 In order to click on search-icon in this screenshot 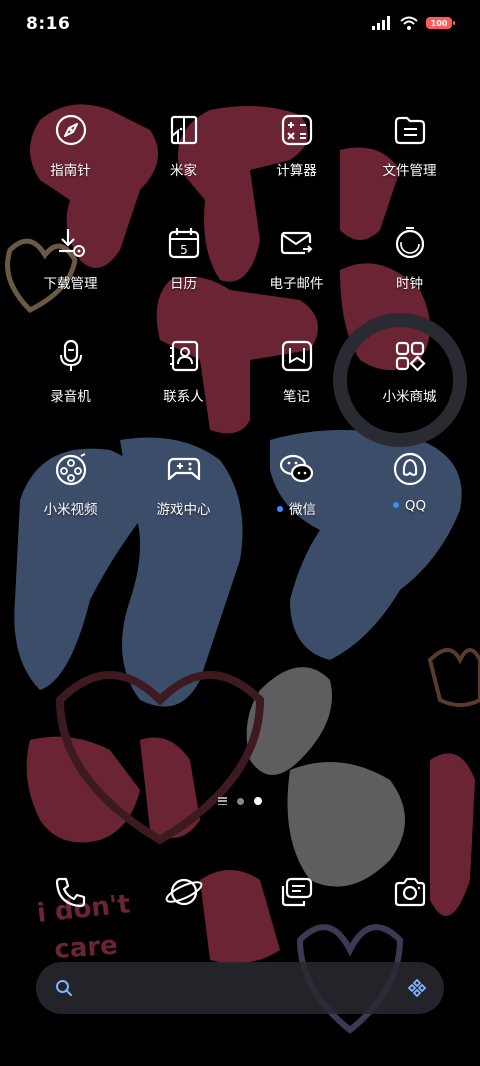, I will do `click(64, 988)`.